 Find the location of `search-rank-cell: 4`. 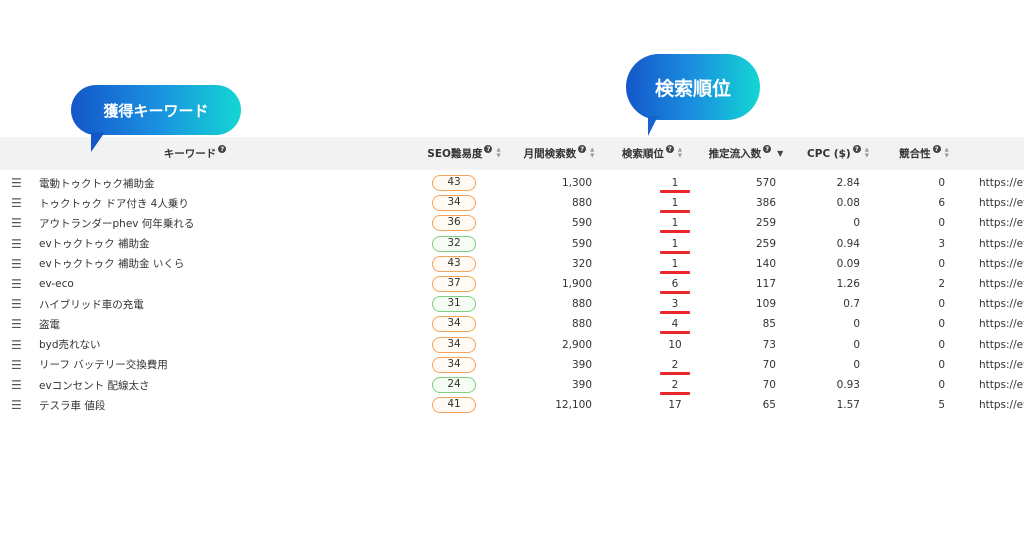

search-rank-cell: 4 is located at coordinates (675, 324).